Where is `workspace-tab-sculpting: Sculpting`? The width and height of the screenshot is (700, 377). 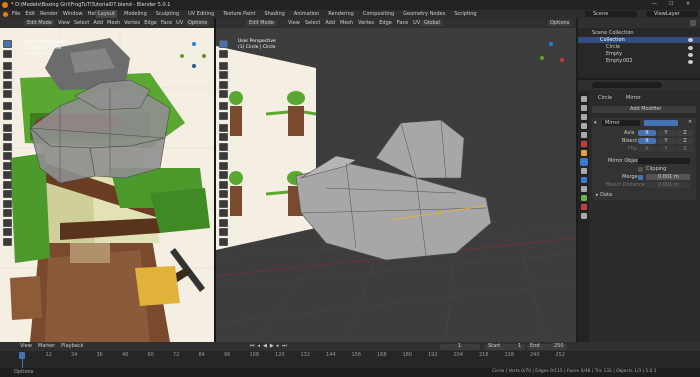
workspace-tab-sculpting: Sculpting is located at coordinates (167, 14).